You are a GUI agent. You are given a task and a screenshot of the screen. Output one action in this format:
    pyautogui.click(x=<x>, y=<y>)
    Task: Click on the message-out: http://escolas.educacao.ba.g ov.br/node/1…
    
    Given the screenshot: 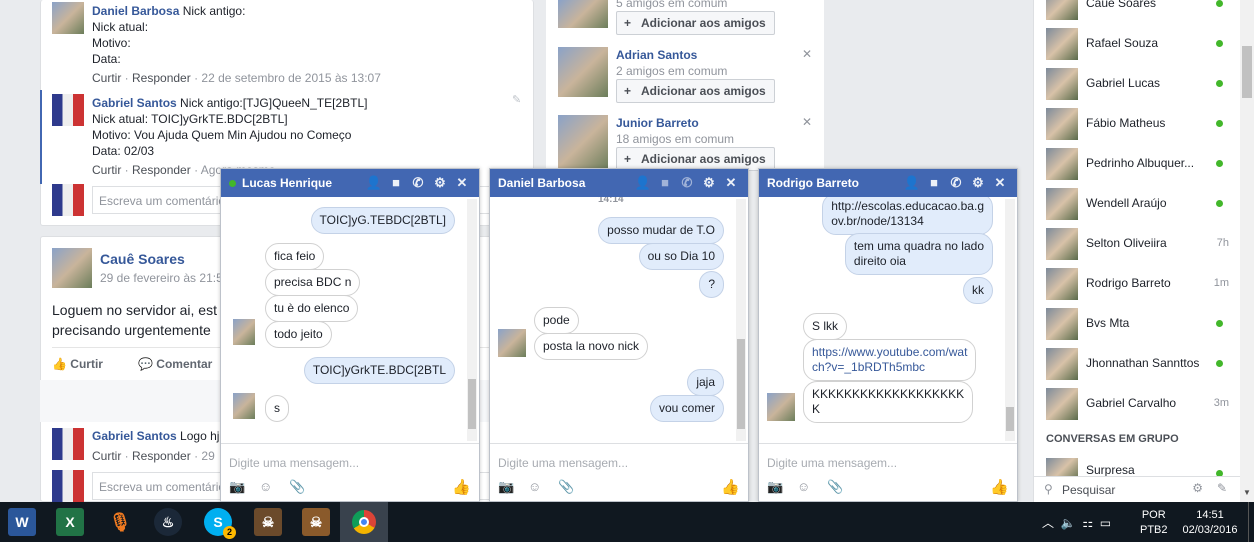 What is the action you would take?
    pyautogui.click(x=907, y=216)
    